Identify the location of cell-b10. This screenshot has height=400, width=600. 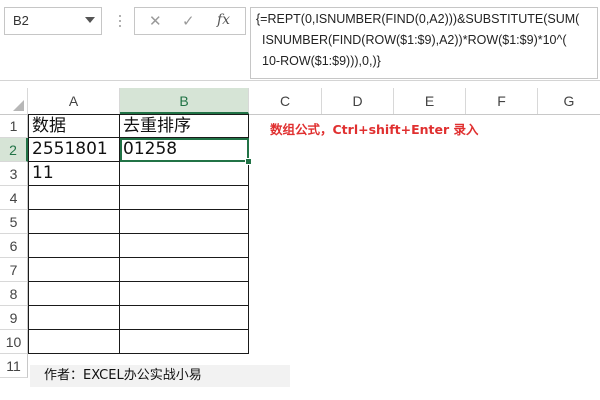
(184, 342).